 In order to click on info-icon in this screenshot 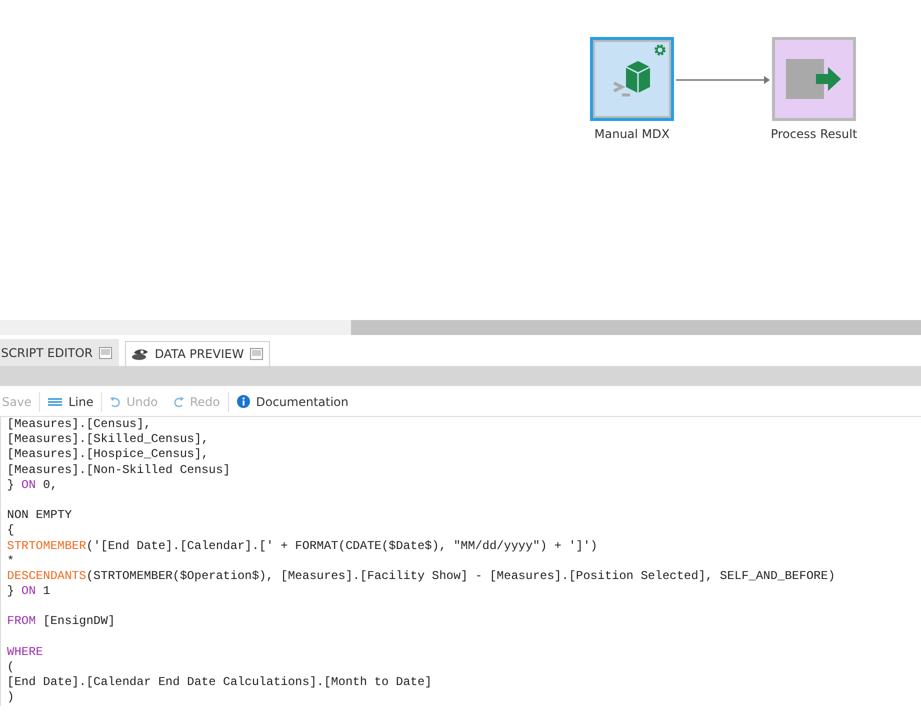, I will do `click(243, 401)`.